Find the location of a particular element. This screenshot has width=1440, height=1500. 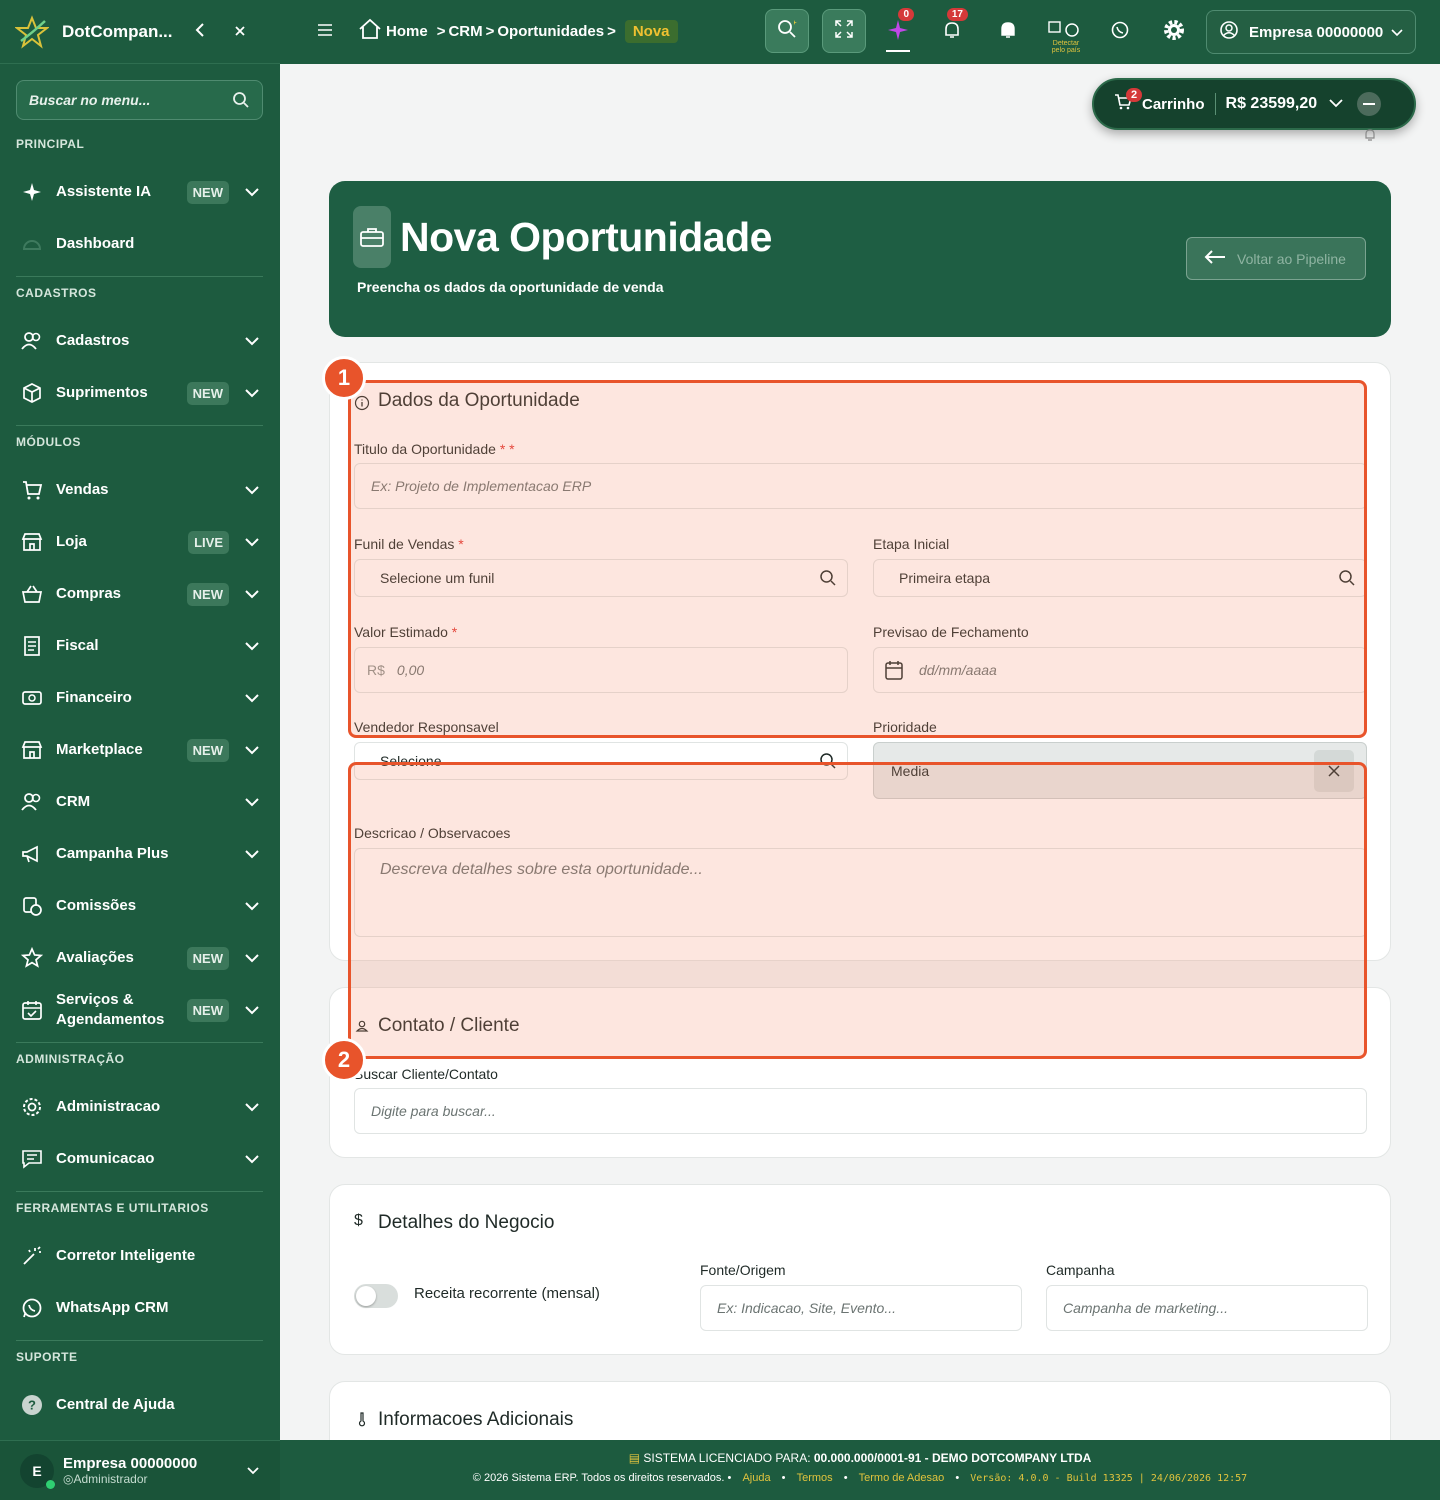

whatsapp-button is located at coordinates (1120, 32).